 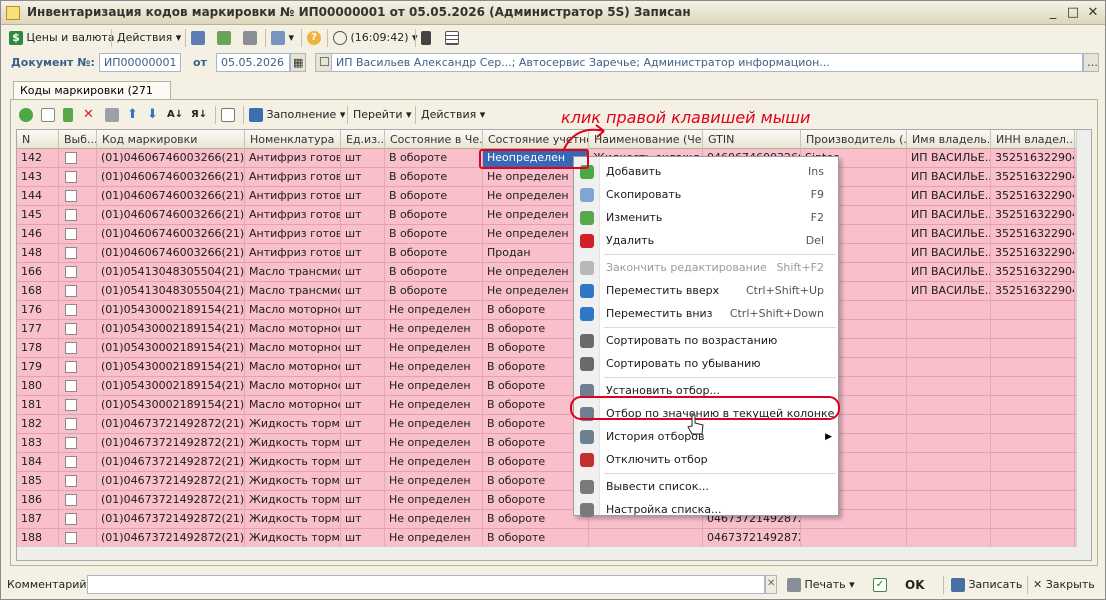 I want to click on close-button: ✕ Закрыть, so click(x=1064, y=585).